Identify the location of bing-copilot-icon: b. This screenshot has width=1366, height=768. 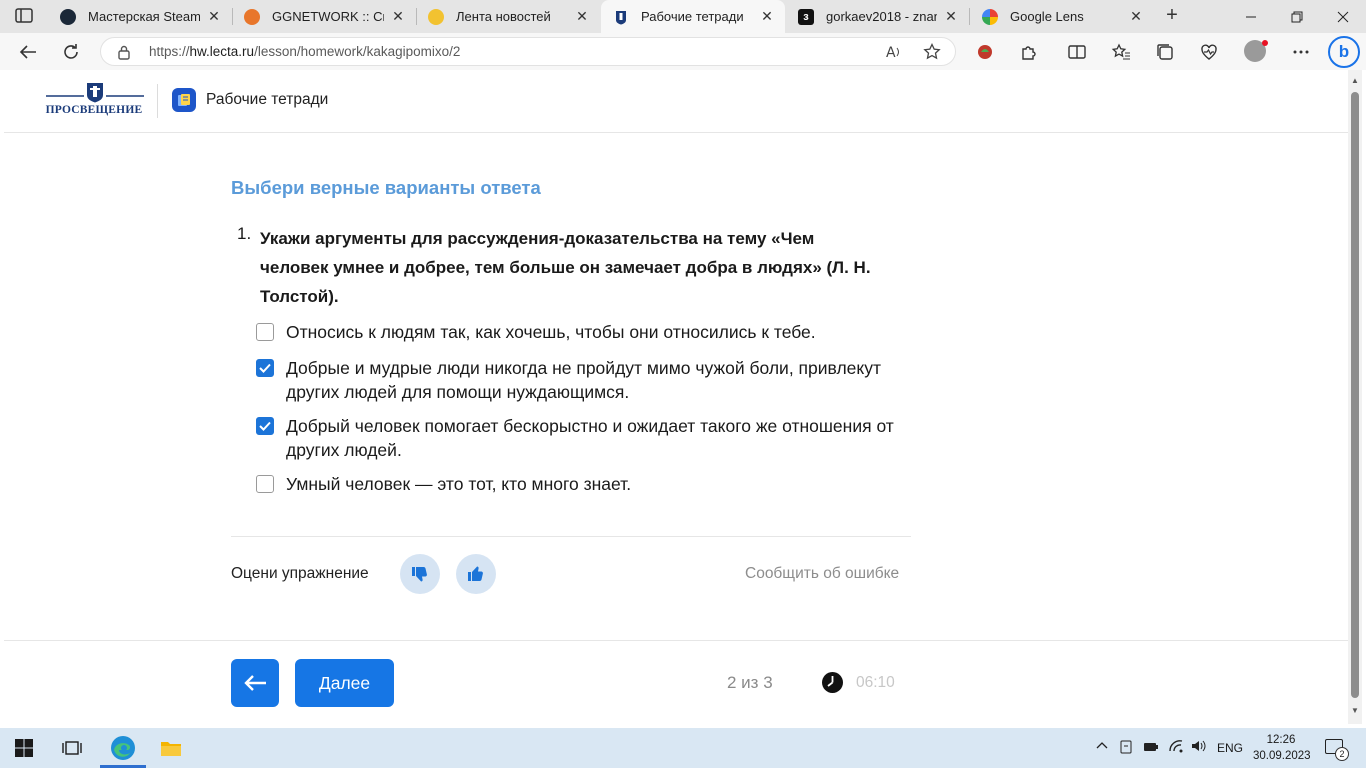
(1344, 52).